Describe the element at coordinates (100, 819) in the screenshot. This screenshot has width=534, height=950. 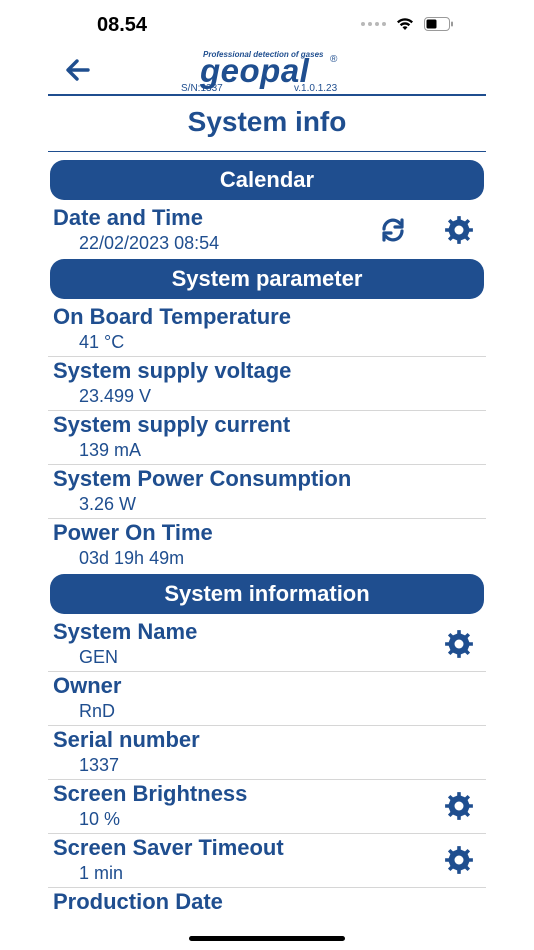
I see `item-value: 10 %` at that location.